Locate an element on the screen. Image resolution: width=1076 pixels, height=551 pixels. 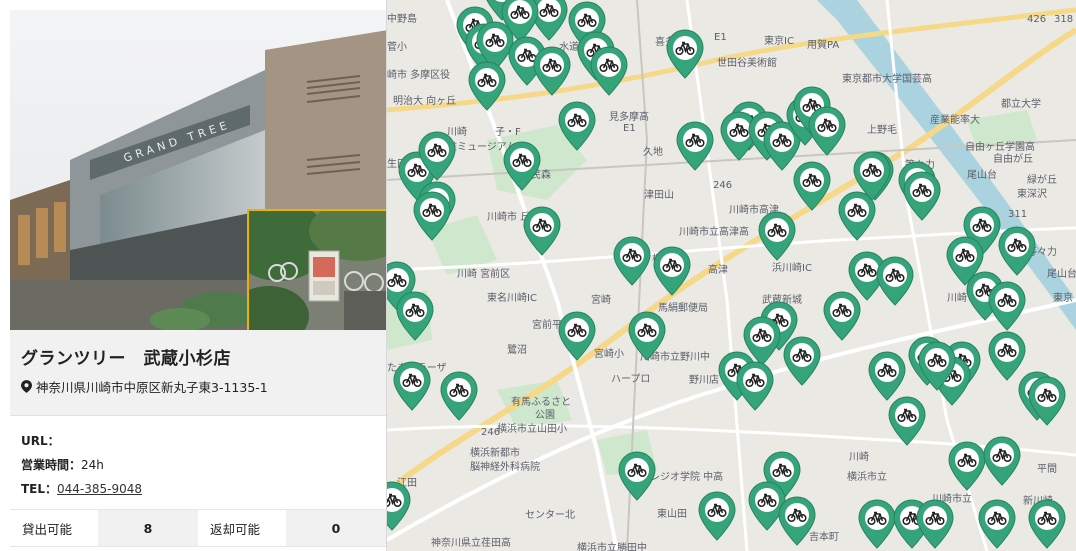
map-label: 菅小 is located at coordinates (397, 47).